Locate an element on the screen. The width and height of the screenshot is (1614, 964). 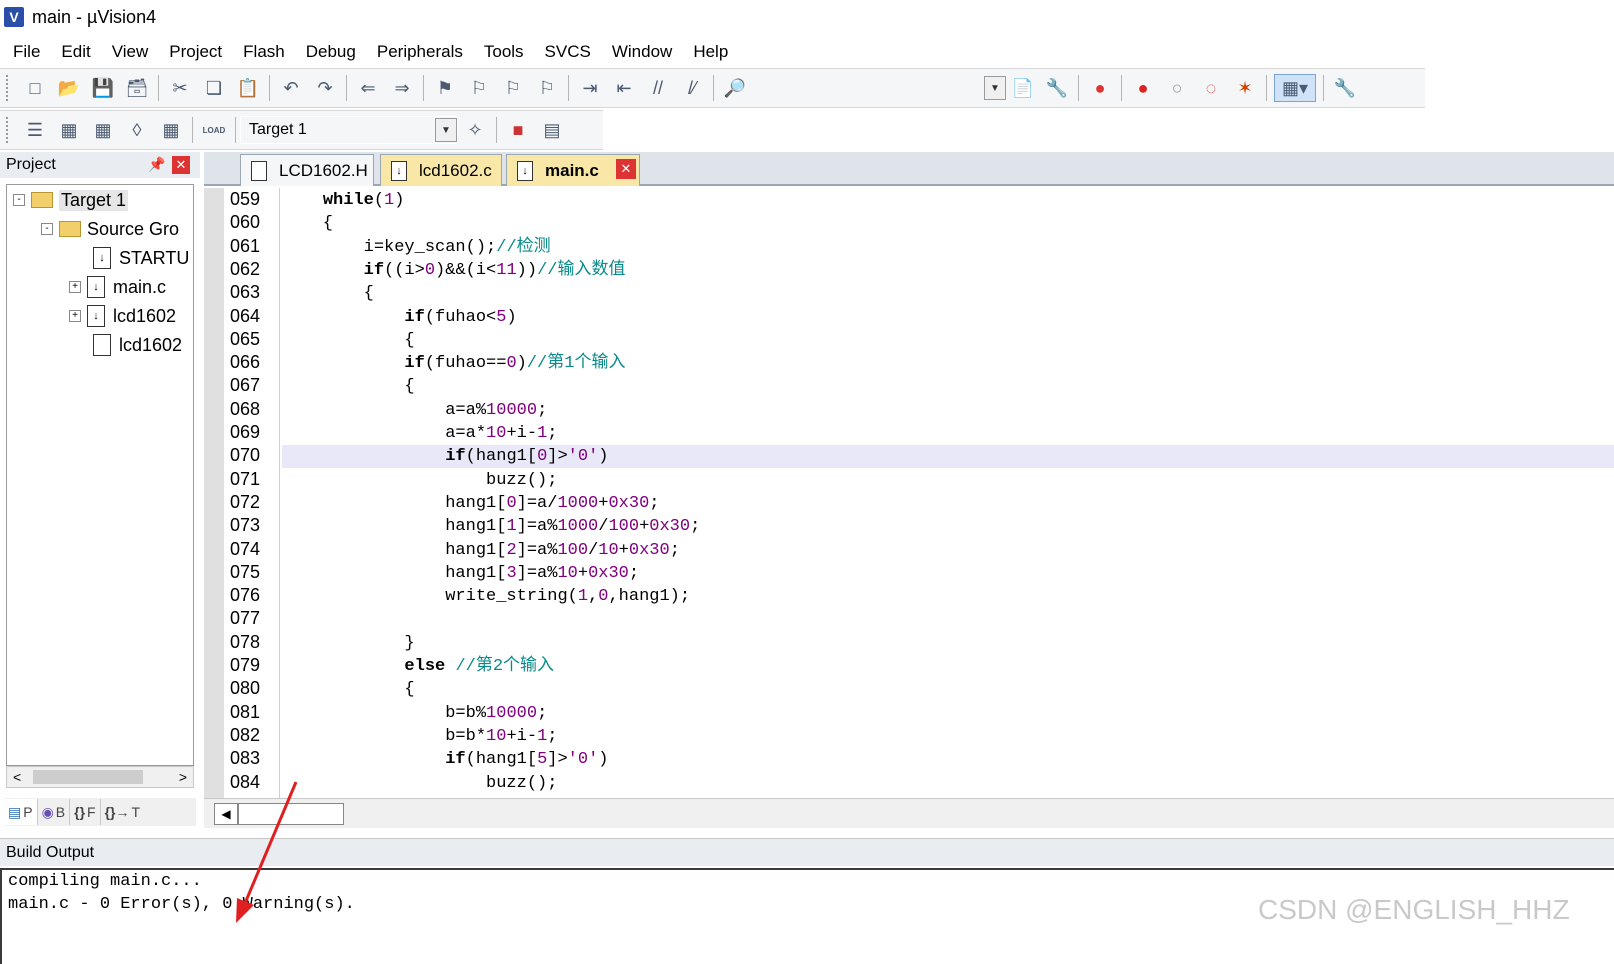
menu-svcs: SVCS is located at coordinates (568, 52).